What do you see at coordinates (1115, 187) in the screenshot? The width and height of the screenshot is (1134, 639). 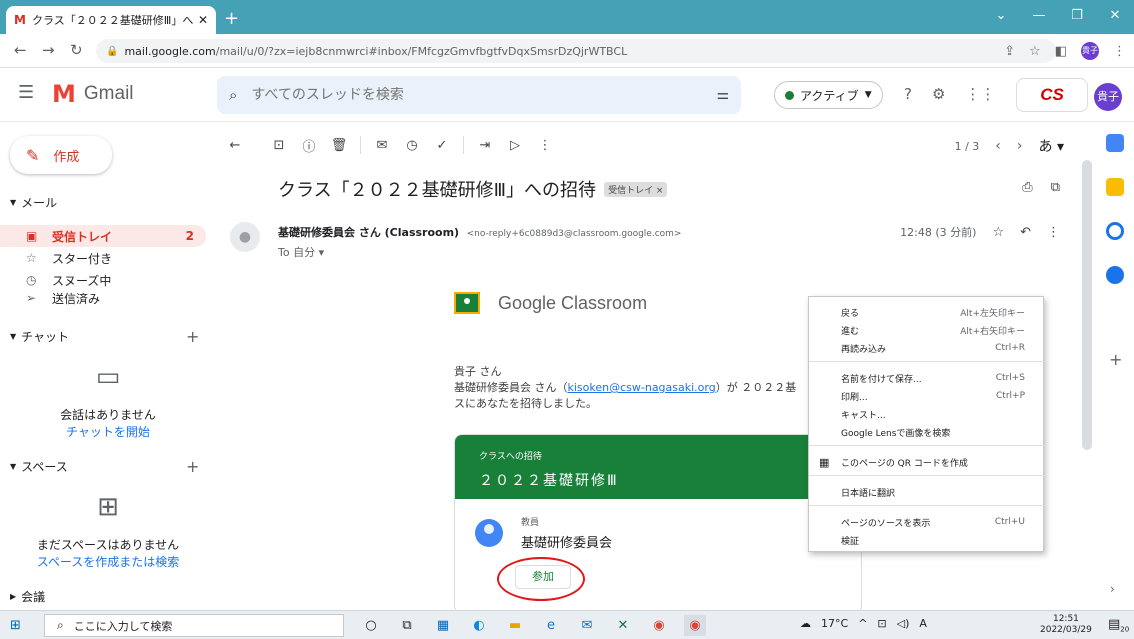 I see `keep-icon` at bounding box center [1115, 187].